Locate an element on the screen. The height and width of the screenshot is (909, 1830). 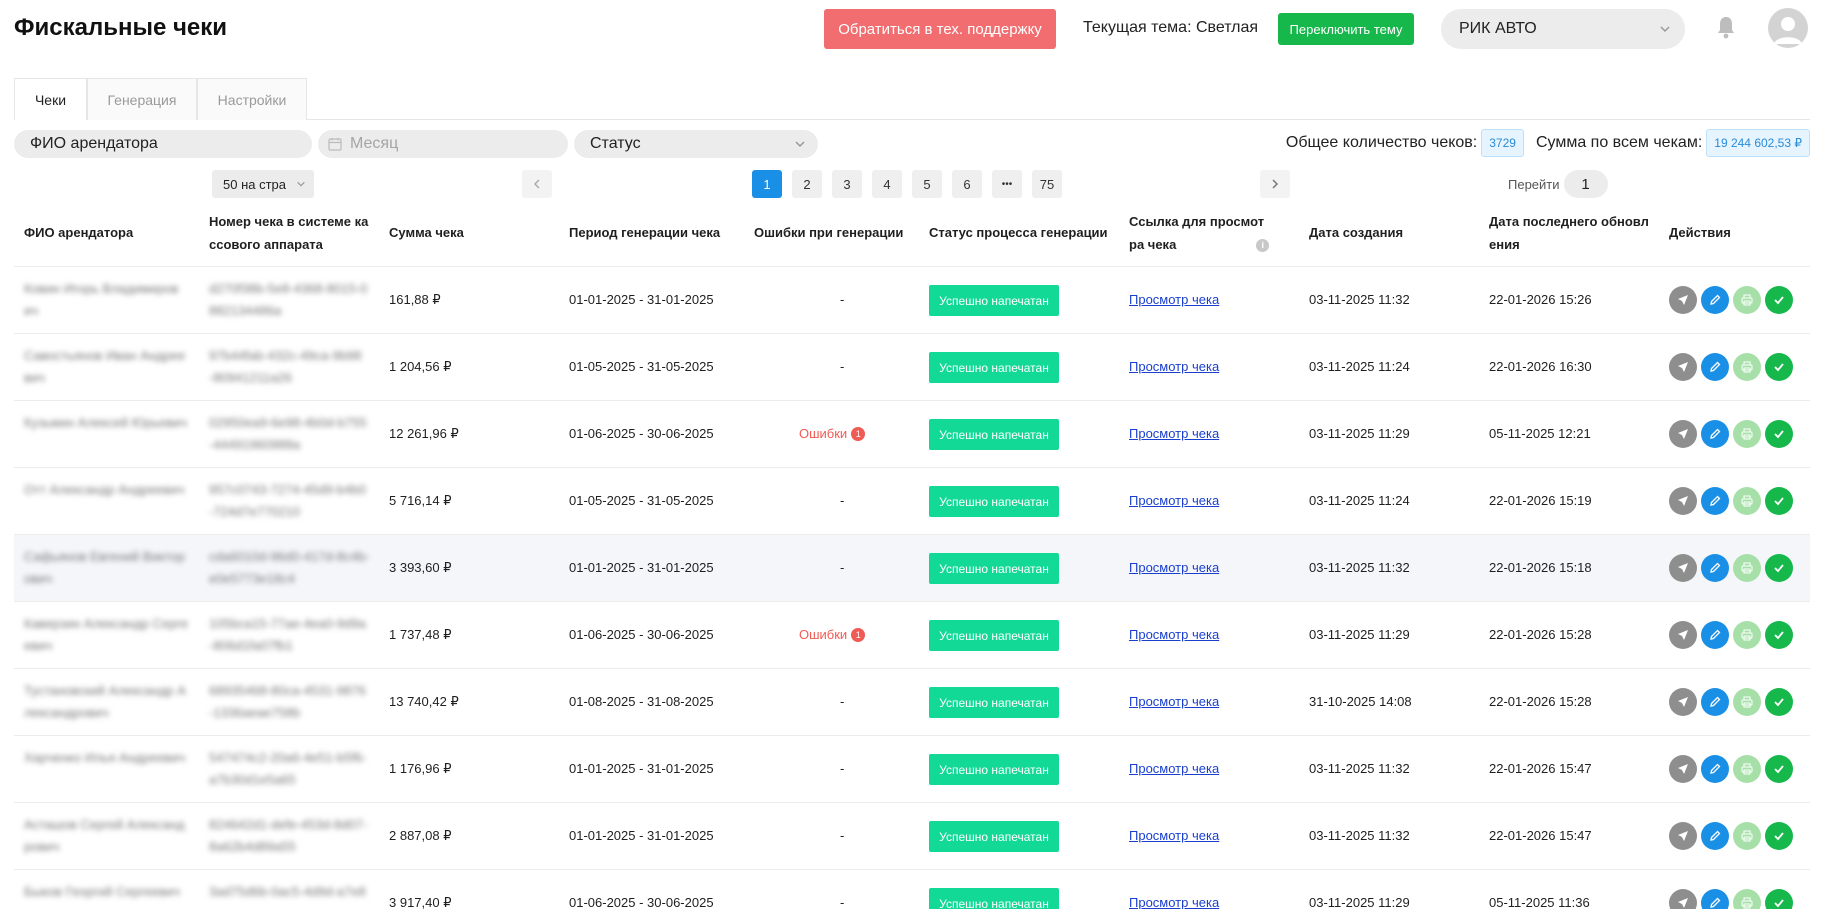
chevron-right-icon is located at coordinates (1275, 184).